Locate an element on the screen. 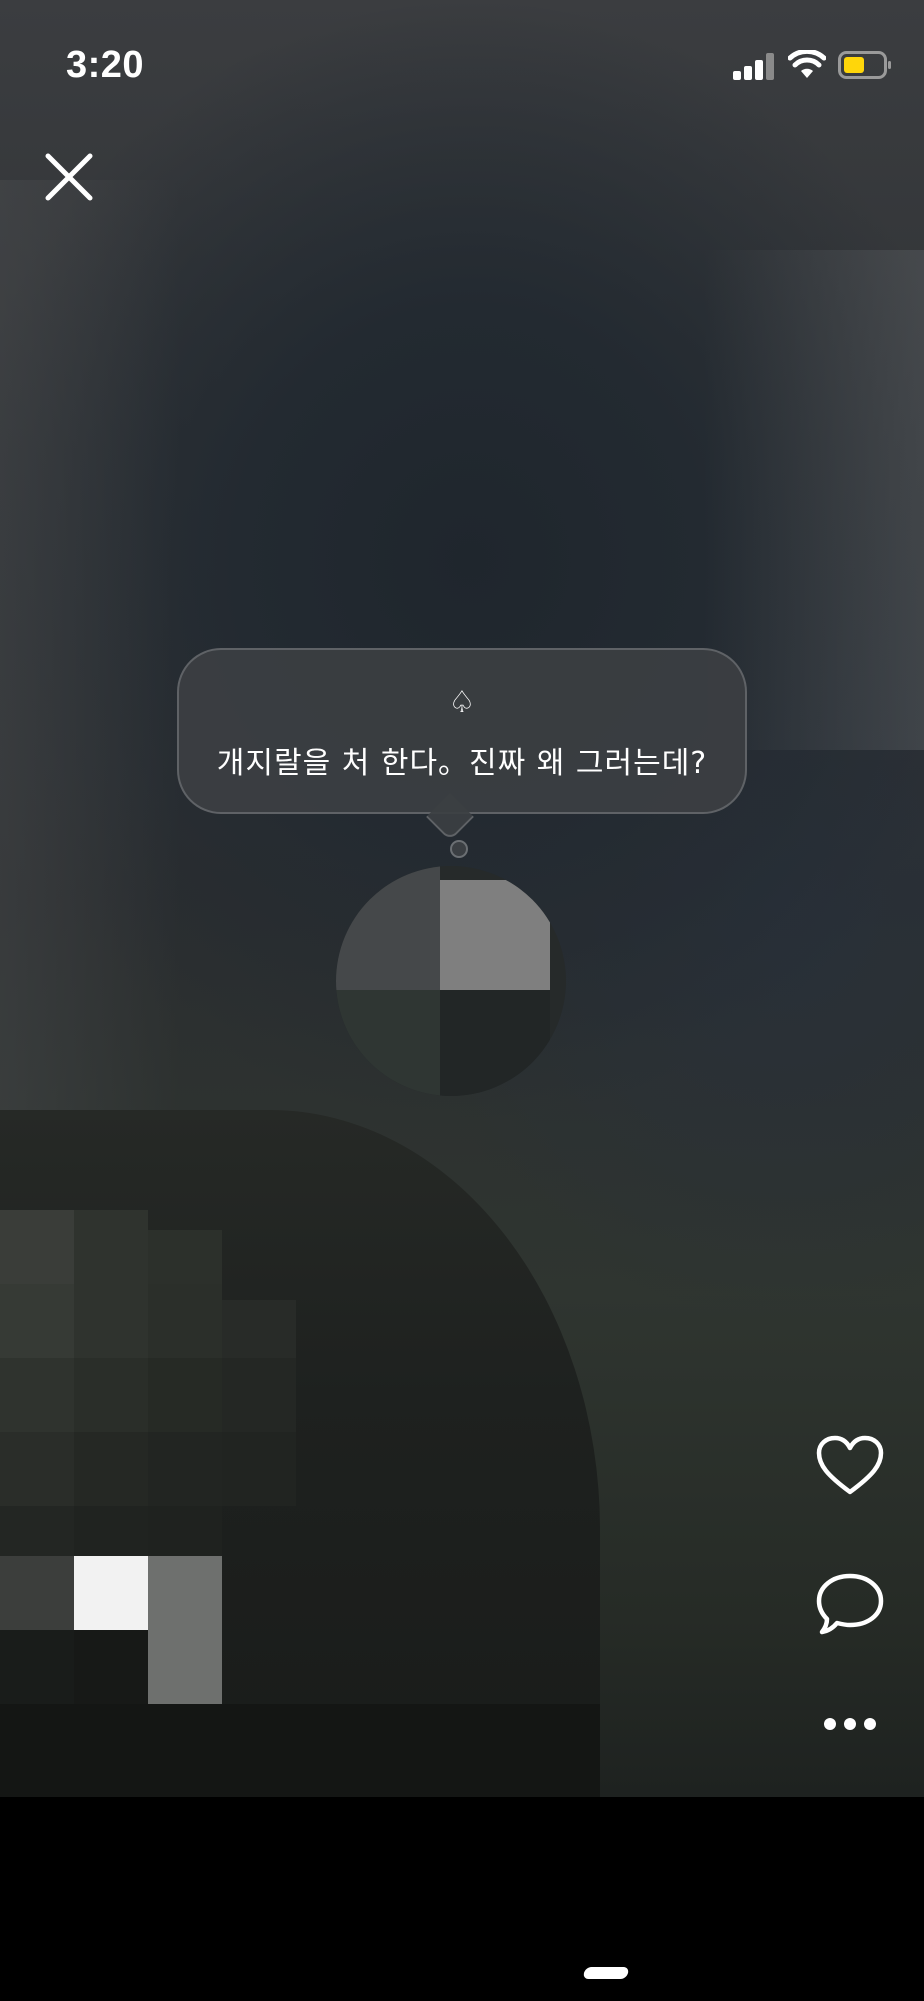  close-icon is located at coordinates (69, 177).